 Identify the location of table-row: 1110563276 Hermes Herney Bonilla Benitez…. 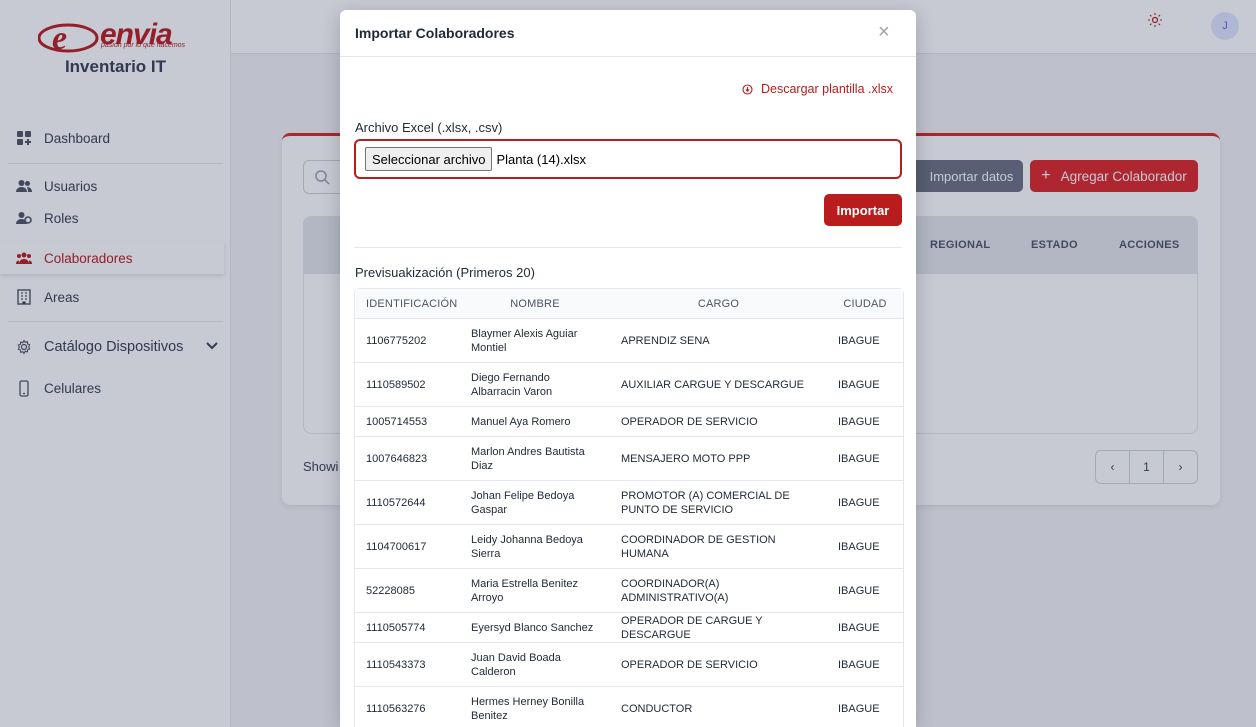
(629, 707).